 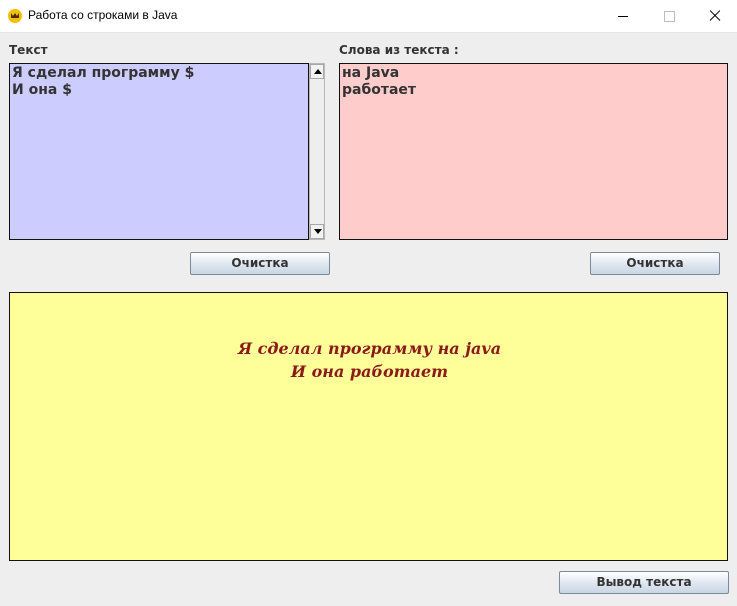 What do you see at coordinates (644, 582) in the screenshot?
I see `output-text-button: Вывод текста` at bounding box center [644, 582].